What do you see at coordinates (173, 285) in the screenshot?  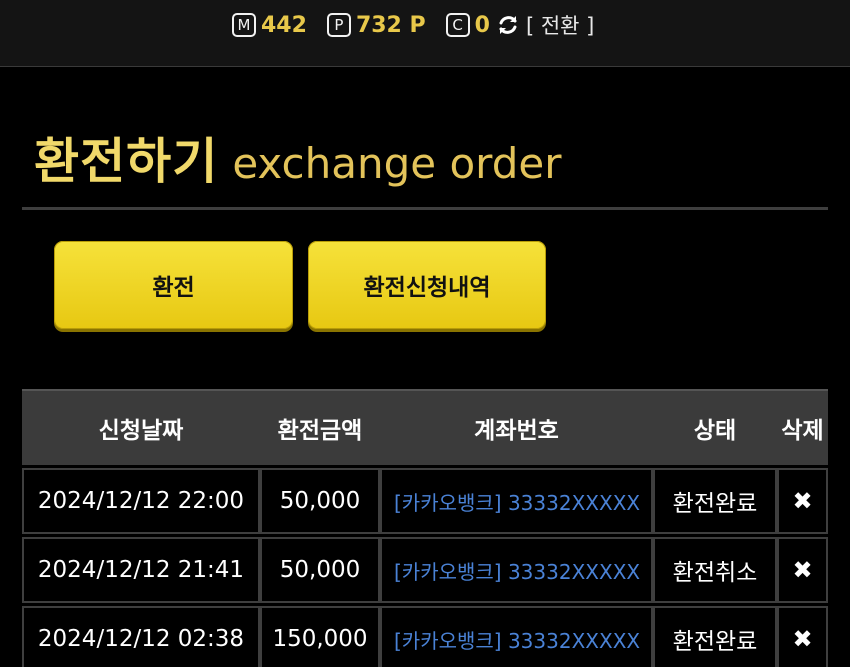 I see `exchange-button: 환전` at bounding box center [173, 285].